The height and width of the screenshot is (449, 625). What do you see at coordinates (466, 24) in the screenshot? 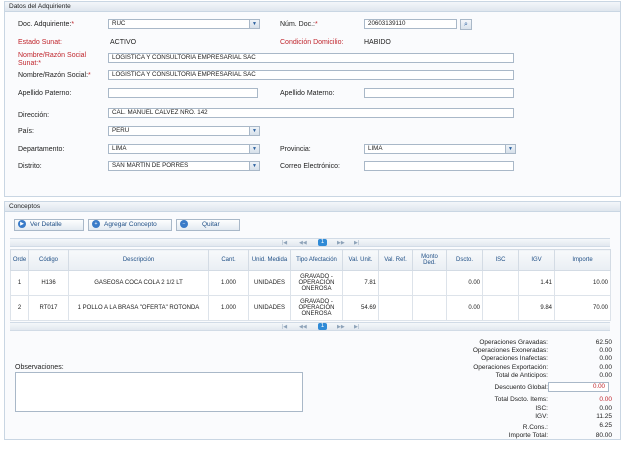
I see `search-icon: ⌕` at bounding box center [466, 24].